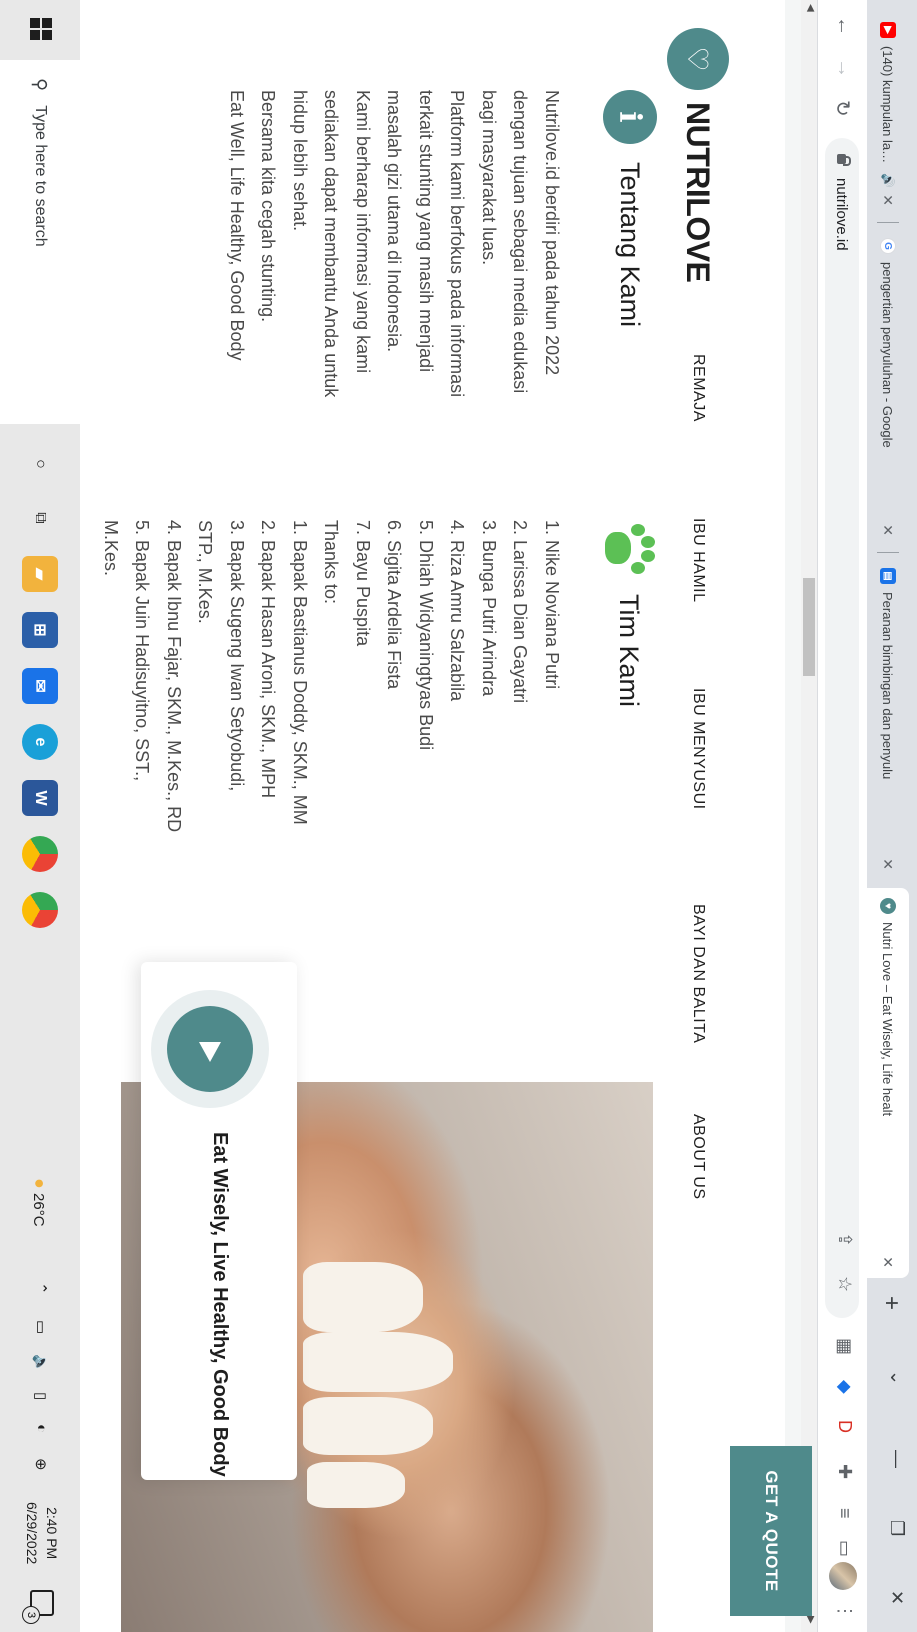  Describe the element at coordinates (896, 1528) in the screenshot. I see `restore-icon: ❐` at that location.